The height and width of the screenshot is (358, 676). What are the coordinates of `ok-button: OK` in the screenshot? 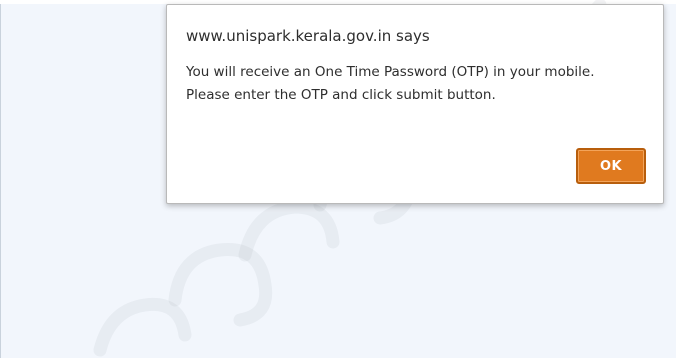 It's located at (611, 166).